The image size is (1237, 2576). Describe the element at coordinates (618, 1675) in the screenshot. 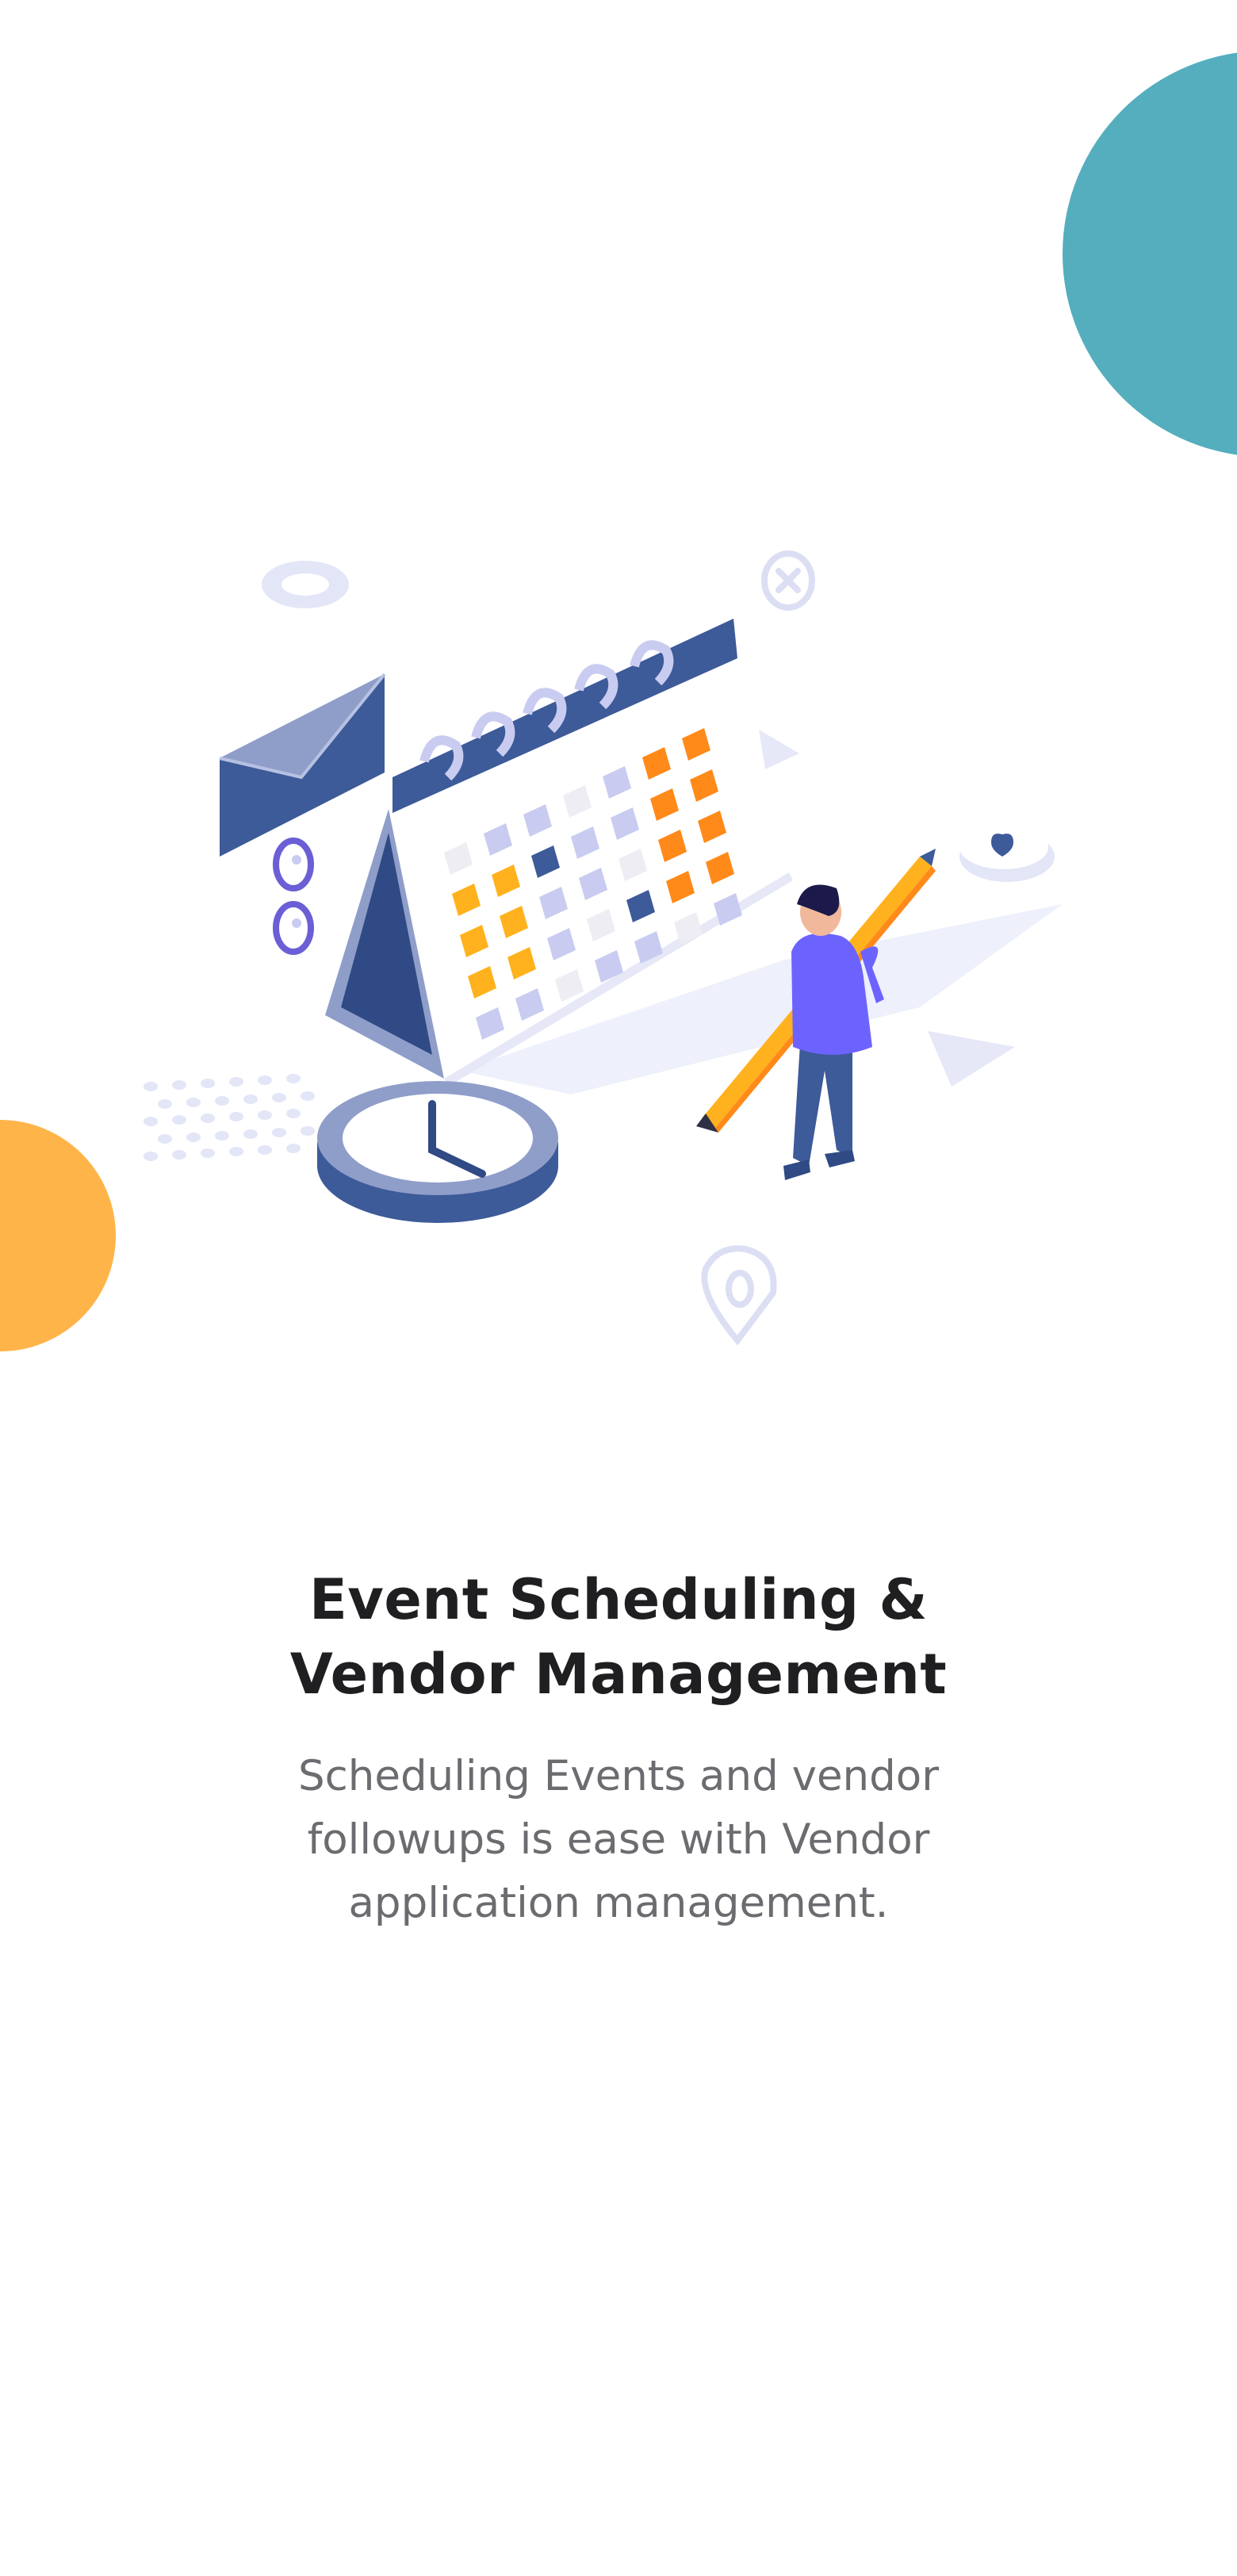

I see `title-line: Vendor Management` at that location.